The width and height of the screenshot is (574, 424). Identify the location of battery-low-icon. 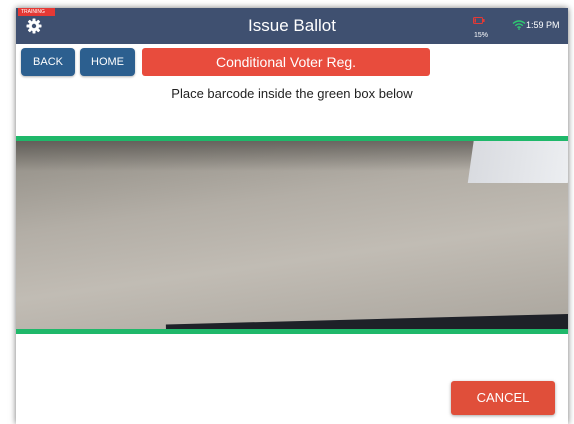
(479, 20).